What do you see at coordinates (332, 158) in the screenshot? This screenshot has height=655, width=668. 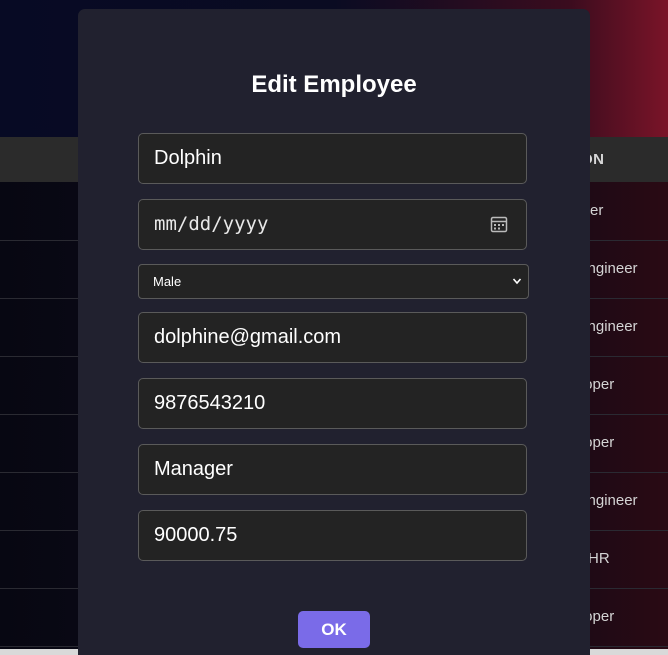 I see `name-field: Dolphin` at bounding box center [332, 158].